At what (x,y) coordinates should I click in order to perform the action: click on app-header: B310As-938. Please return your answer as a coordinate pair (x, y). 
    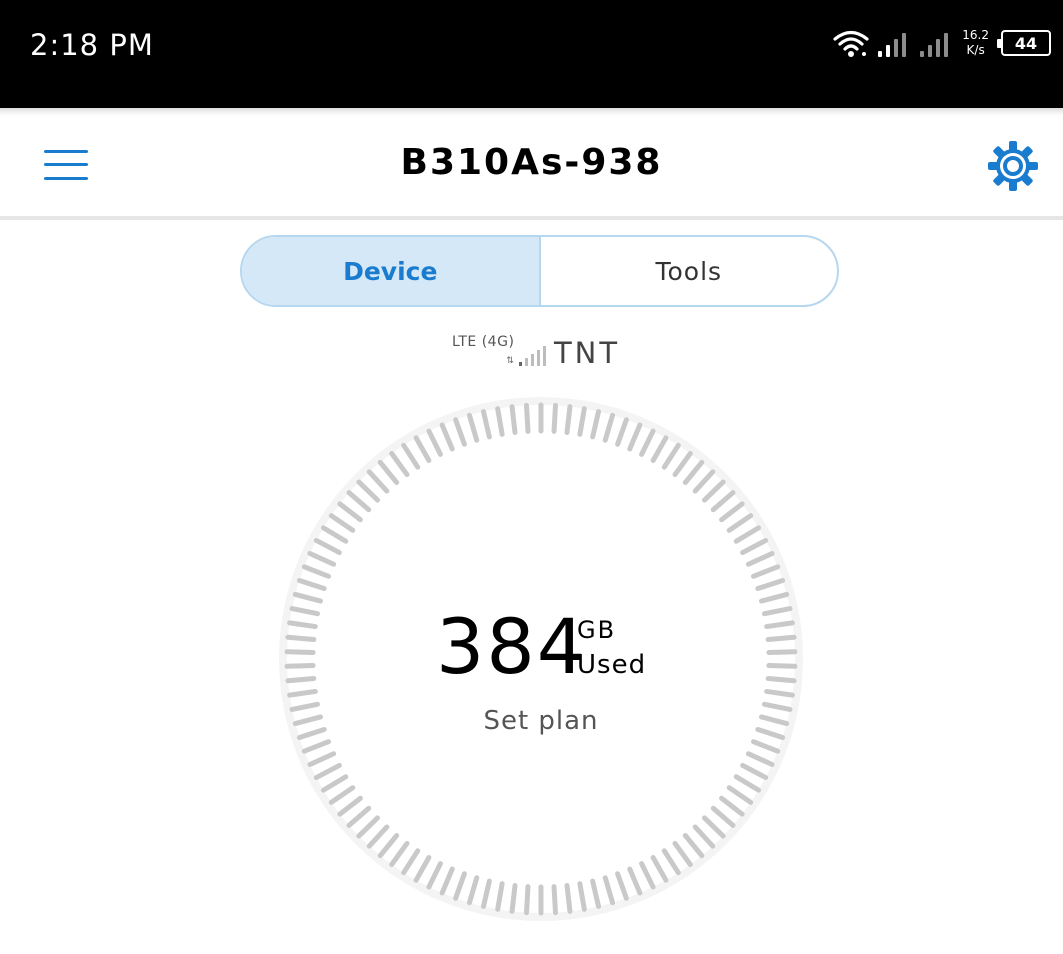
    Looking at the image, I should click on (531, 164).